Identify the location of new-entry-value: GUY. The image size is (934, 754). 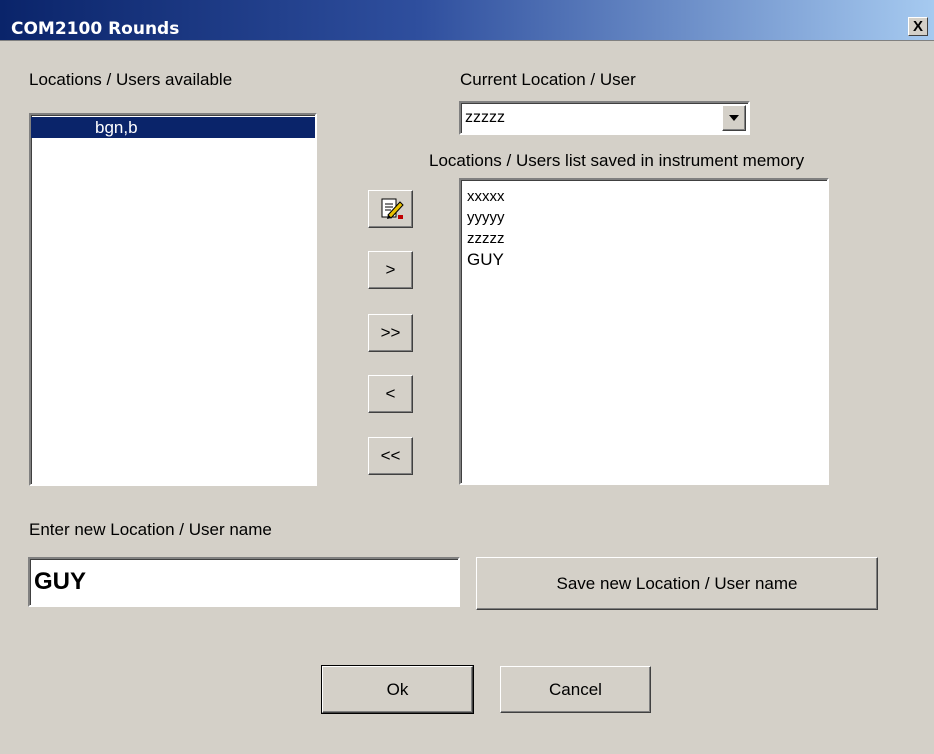
(60, 581).